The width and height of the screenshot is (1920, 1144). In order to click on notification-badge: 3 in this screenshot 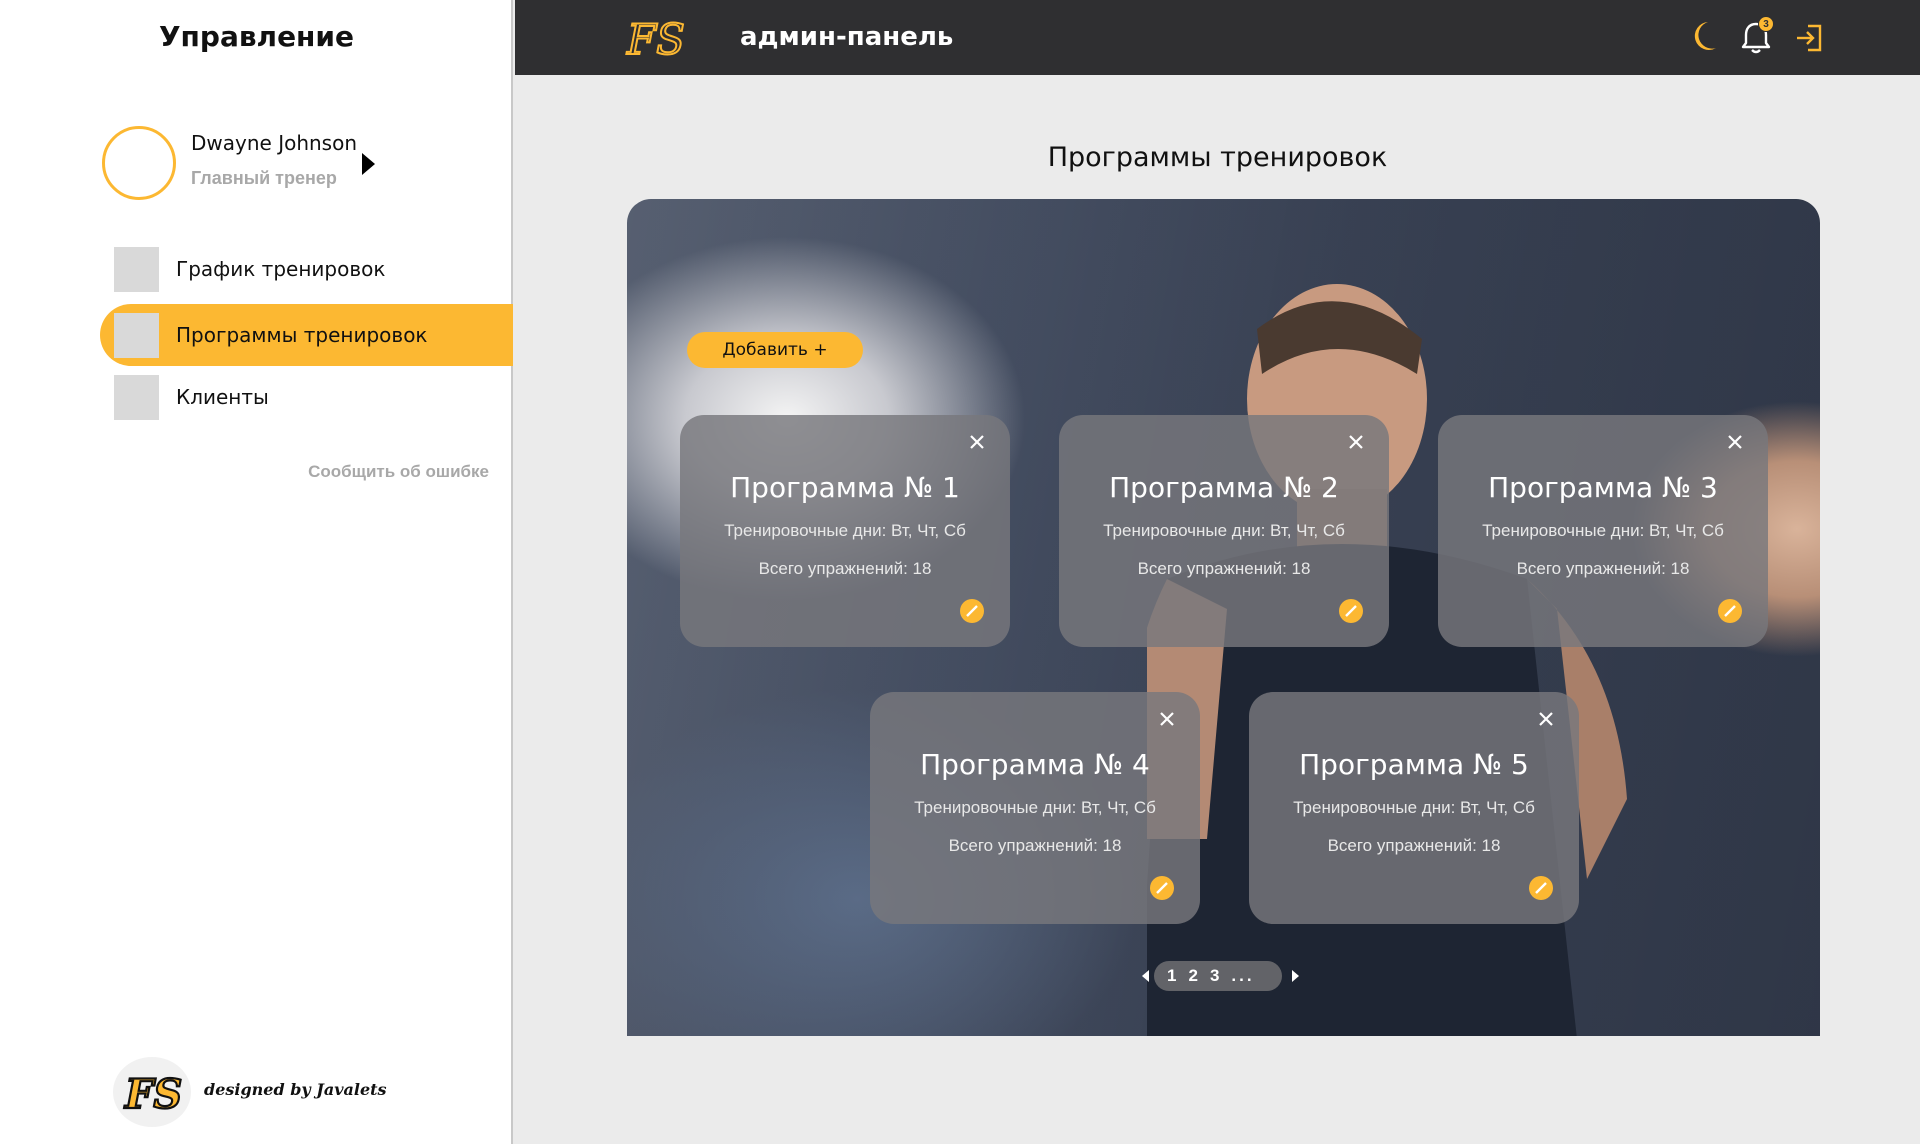, I will do `click(1766, 24)`.